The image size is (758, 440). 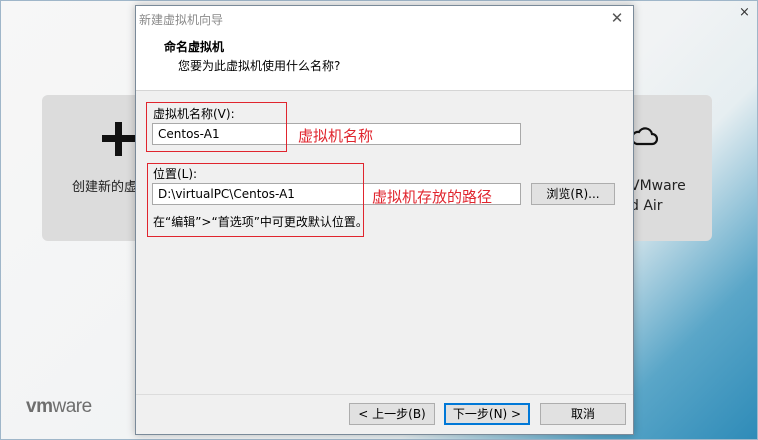 I want to click on vmware-logo: vmware, so click(x=59, y=406).